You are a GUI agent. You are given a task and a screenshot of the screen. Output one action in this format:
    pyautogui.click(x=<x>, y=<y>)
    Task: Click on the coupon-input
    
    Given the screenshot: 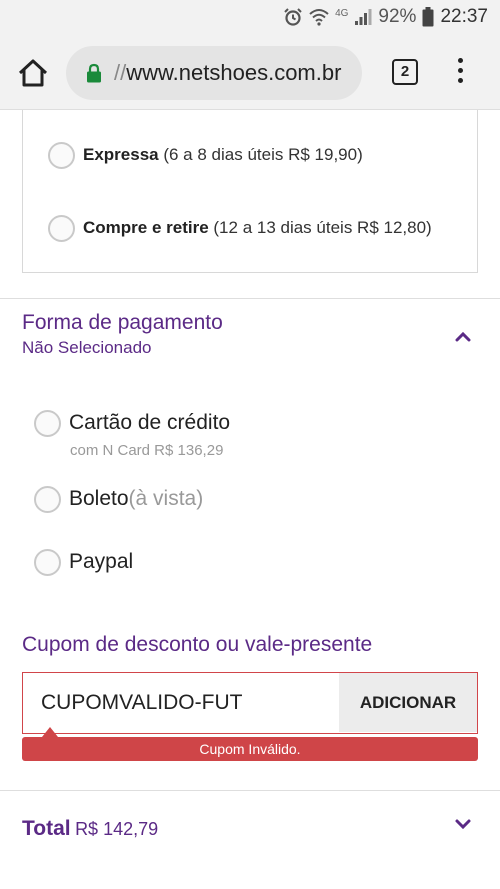 What is the action you would take?
    pyautogui.click(x=181, y=702)
    